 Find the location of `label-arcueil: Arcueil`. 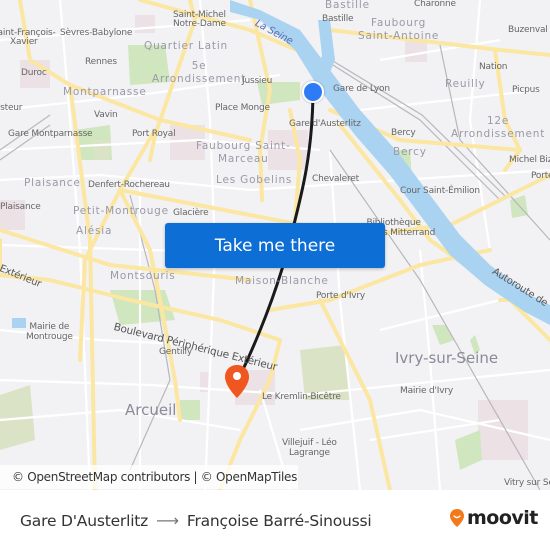

label-arcueil: Arcueil is located at coordinates (151, 410).